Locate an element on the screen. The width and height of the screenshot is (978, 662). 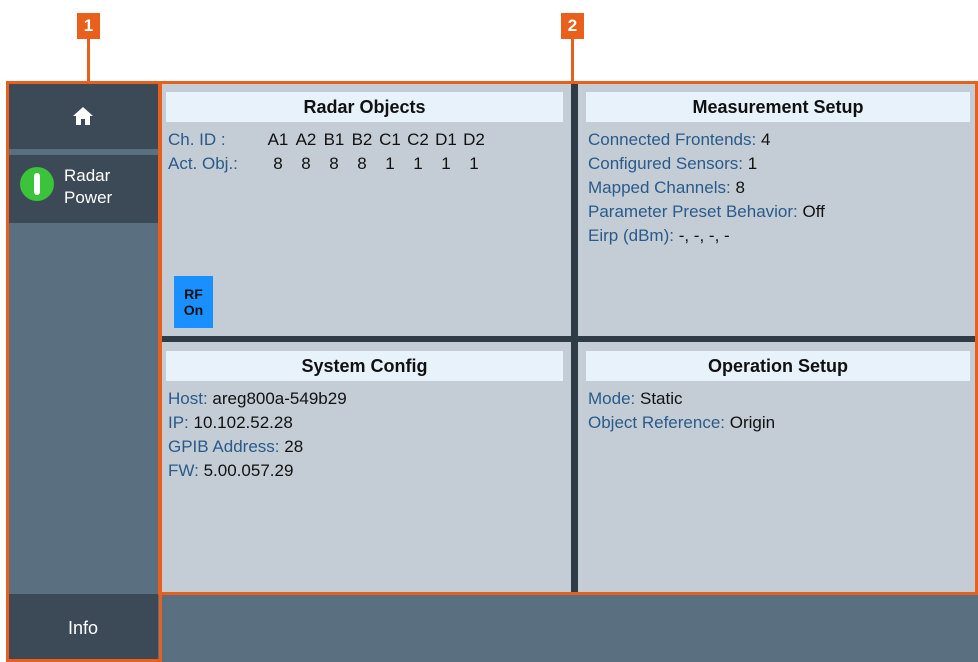
rf-state: On is located at coordinates (193, 310).